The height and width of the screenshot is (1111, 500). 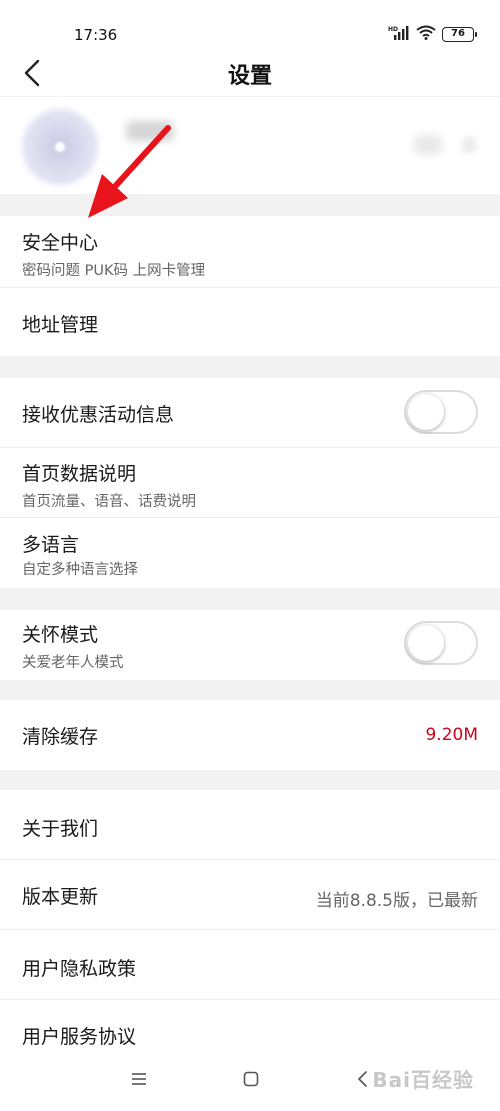 I want to click on profile-name-blurred, so click(x=150, y=131).